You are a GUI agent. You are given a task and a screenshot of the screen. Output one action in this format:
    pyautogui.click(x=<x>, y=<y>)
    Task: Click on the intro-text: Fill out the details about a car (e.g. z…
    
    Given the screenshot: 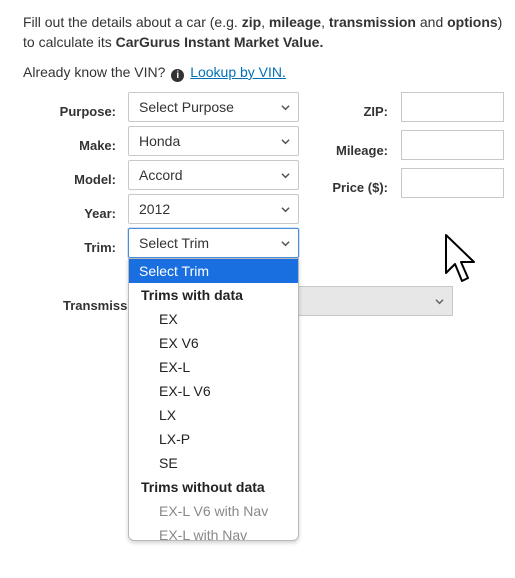 What is the action you would take?
    pyautogui.click(x=265, y=32)
    